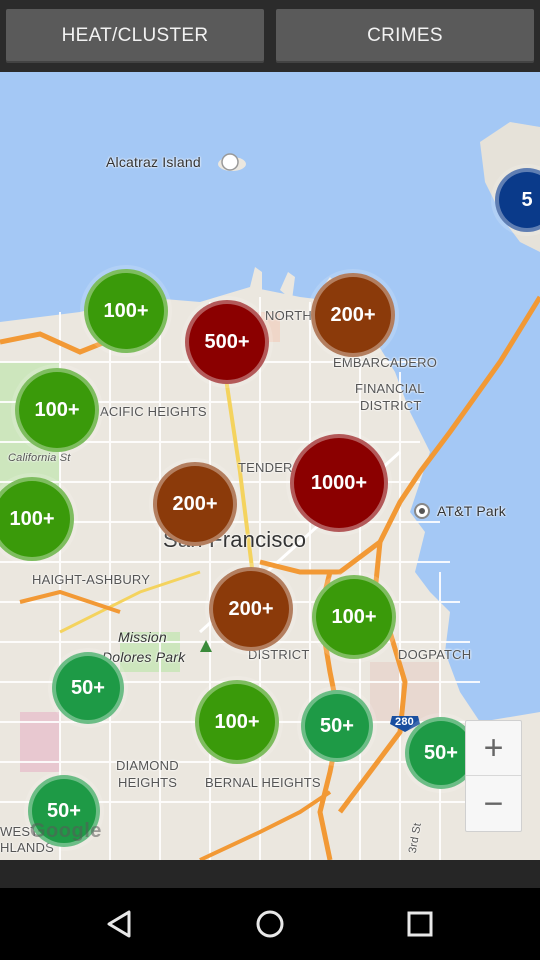 The image size is (540, 960). Describe the element at coordinates (144, 657) in the screenshot. I see `label-dolores-park: Dolores Park` at that location.